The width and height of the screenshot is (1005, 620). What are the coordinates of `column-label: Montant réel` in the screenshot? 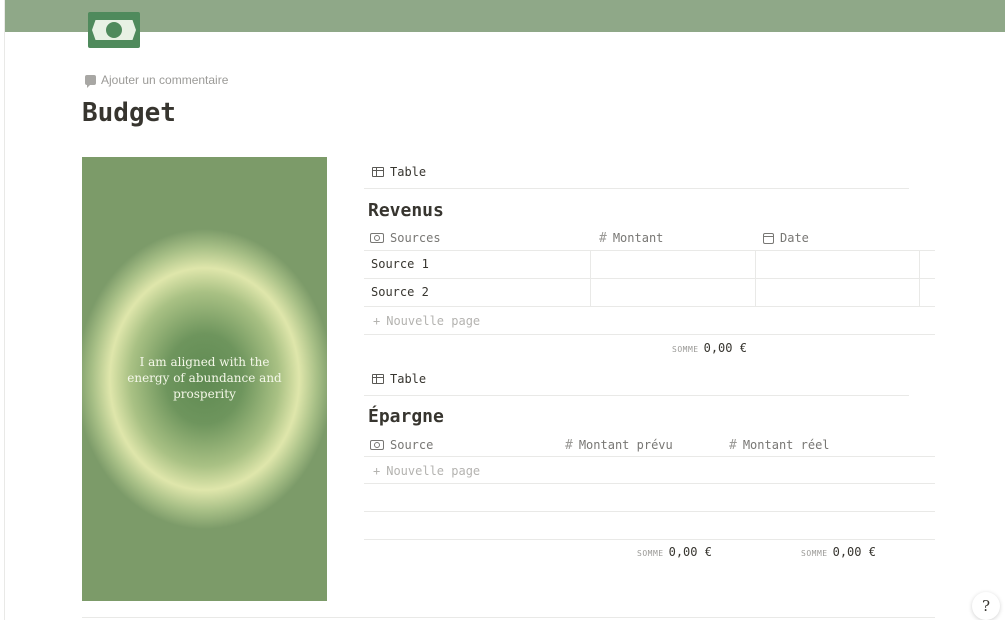 It's located at (786, 445).